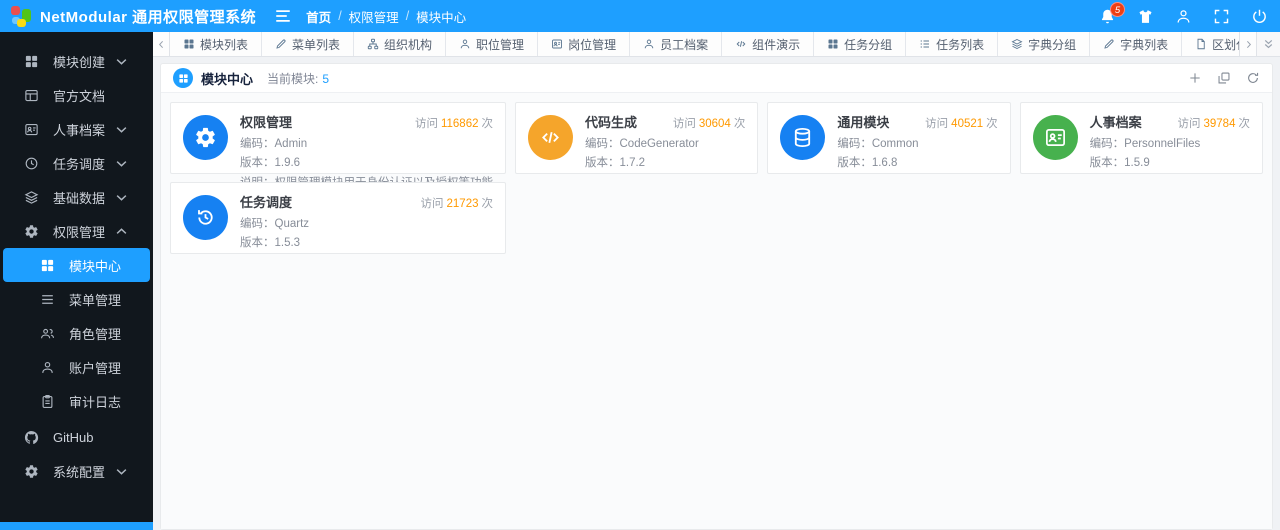 This screenshot has height=530, width=1280. Describe the element at coordinates (216, 44) in the screenshot. I see `tab-module-list: 模块列表` at that location.